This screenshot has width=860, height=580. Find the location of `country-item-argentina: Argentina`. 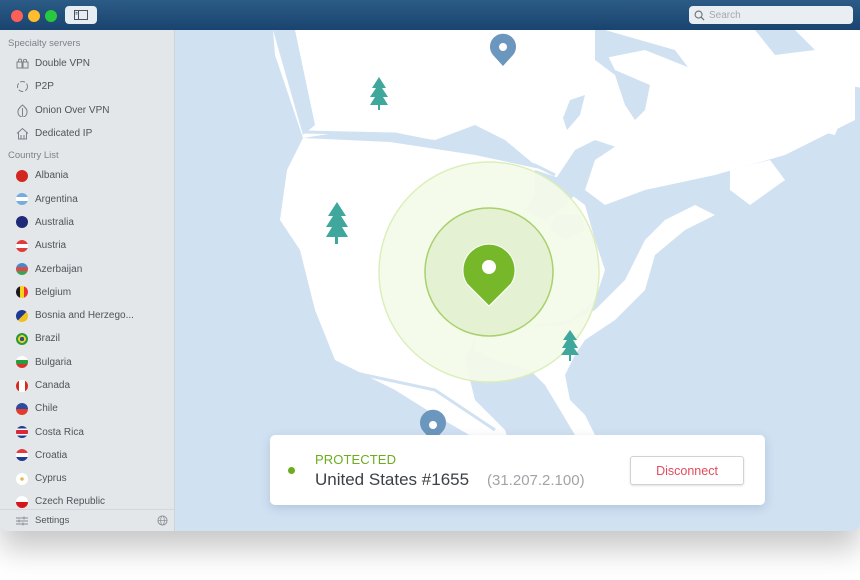

country-item-argentina: Argentina is located at coordinates (87, 198).